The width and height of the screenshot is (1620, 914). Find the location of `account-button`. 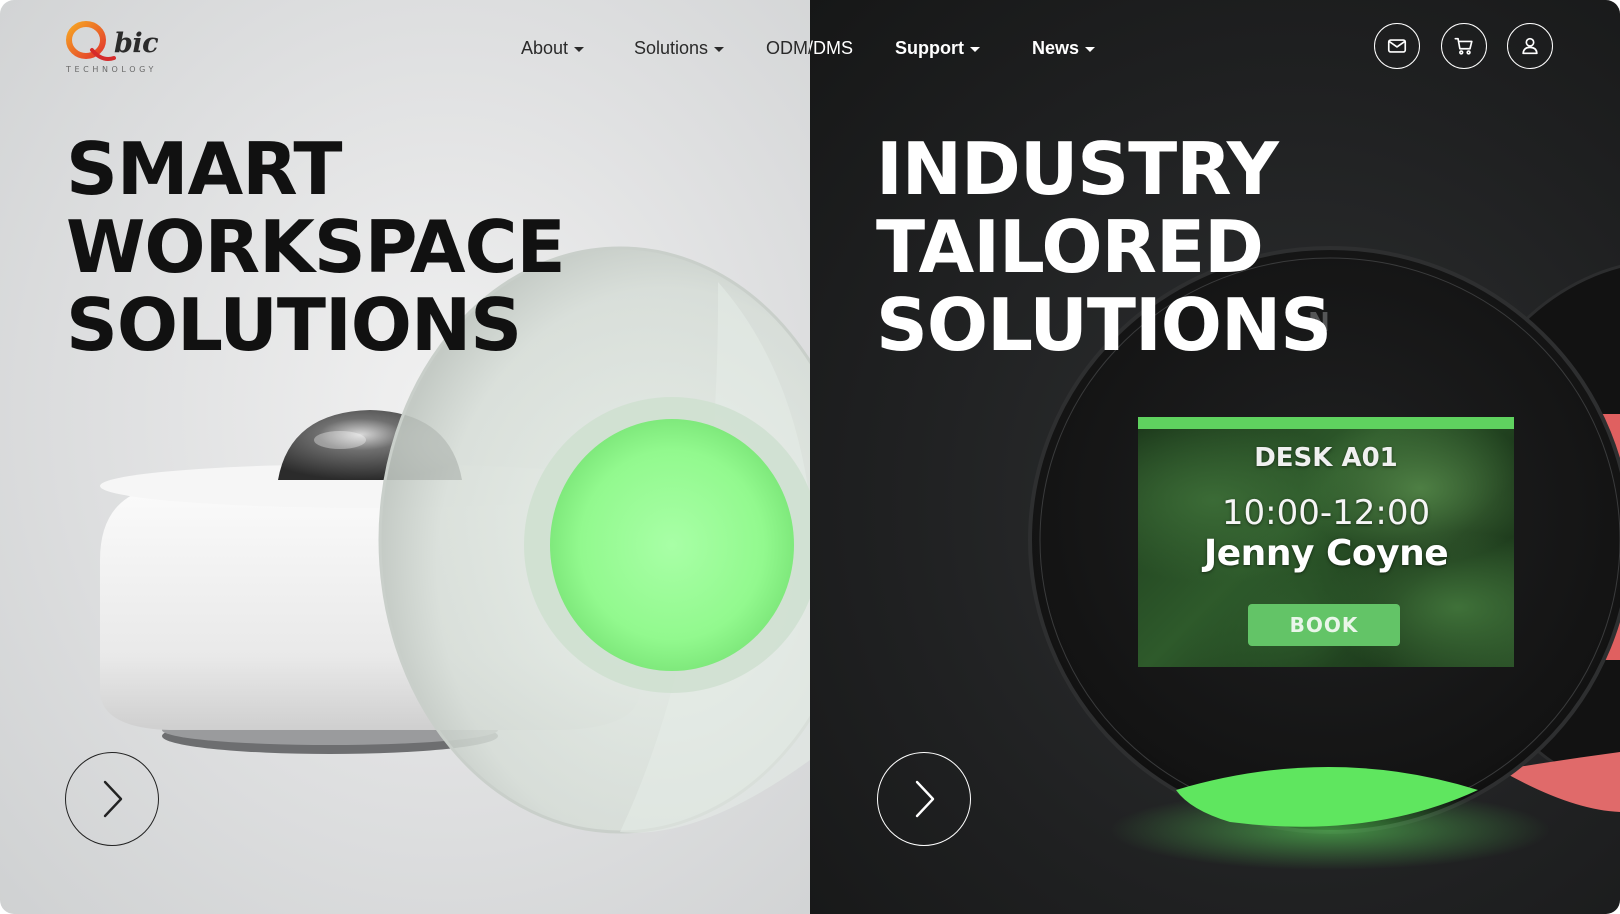

account-button is located at coordinates (1530, 46).